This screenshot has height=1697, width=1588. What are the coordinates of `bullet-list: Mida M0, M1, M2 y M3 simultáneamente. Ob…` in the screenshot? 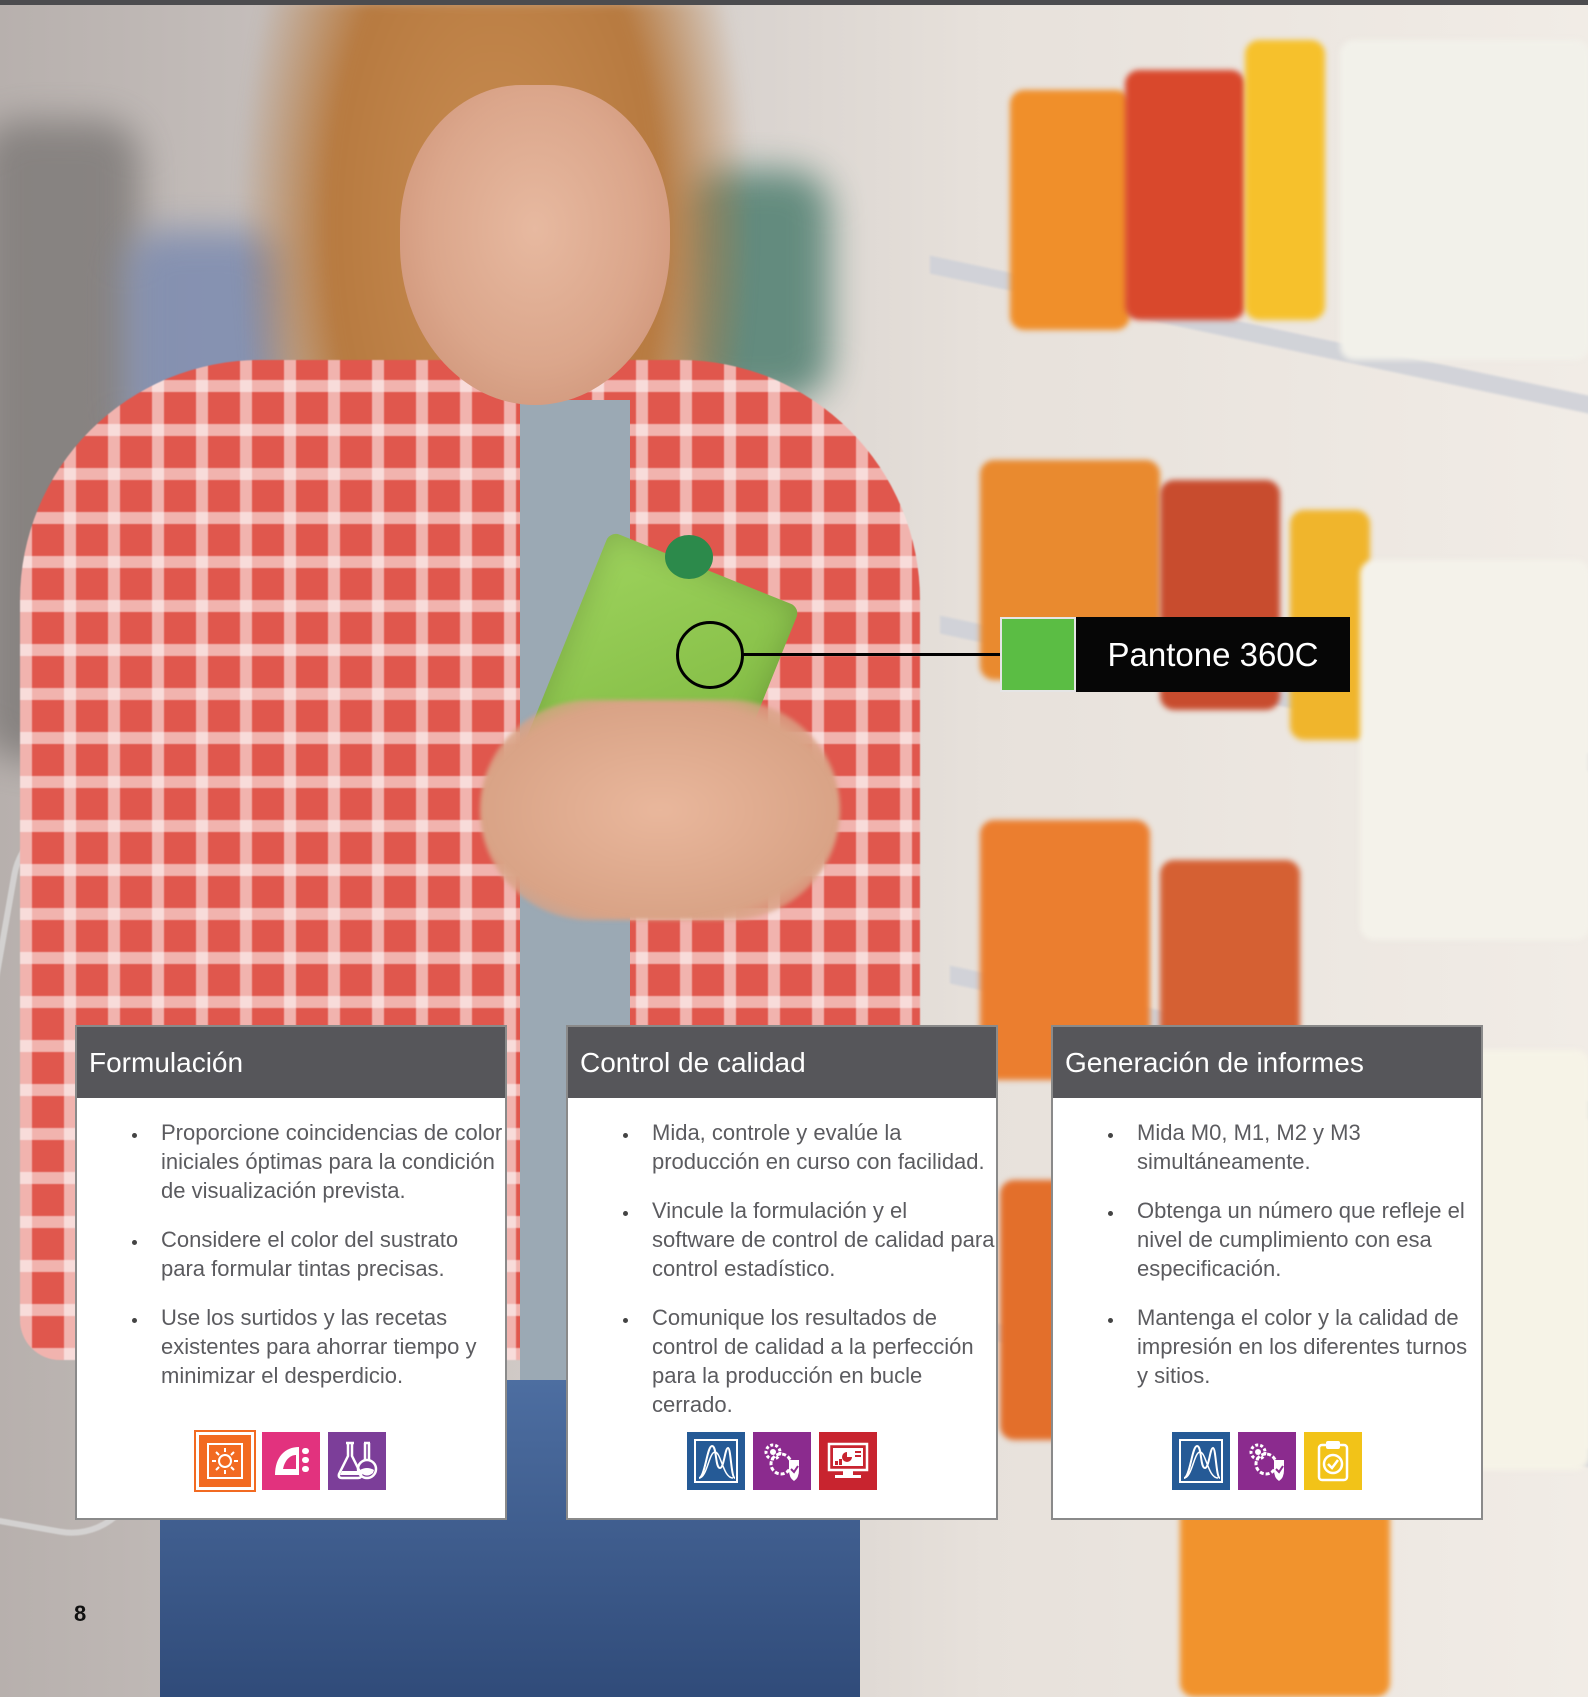 It's located at (1267, 1254).